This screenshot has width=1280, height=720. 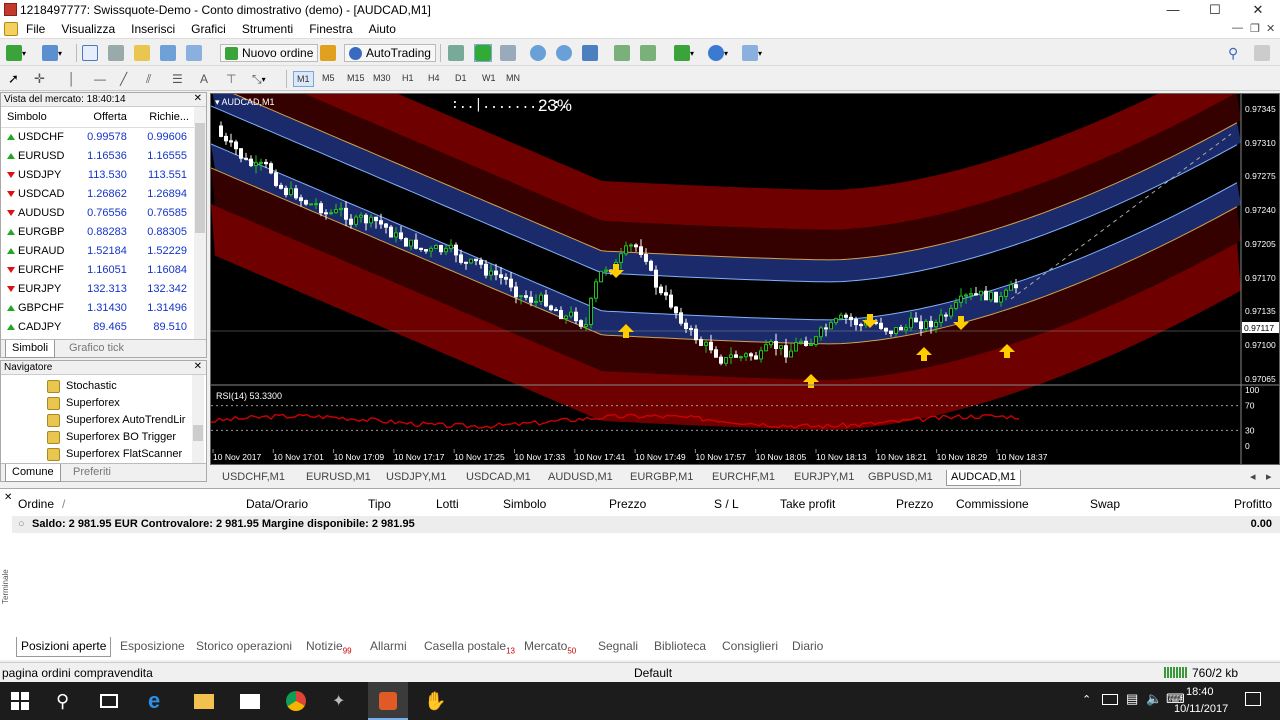 What do you see at coordinates (13, 79) in the screenshot?
I see `cursor-button: ➚` at bounding box center [13, 79].